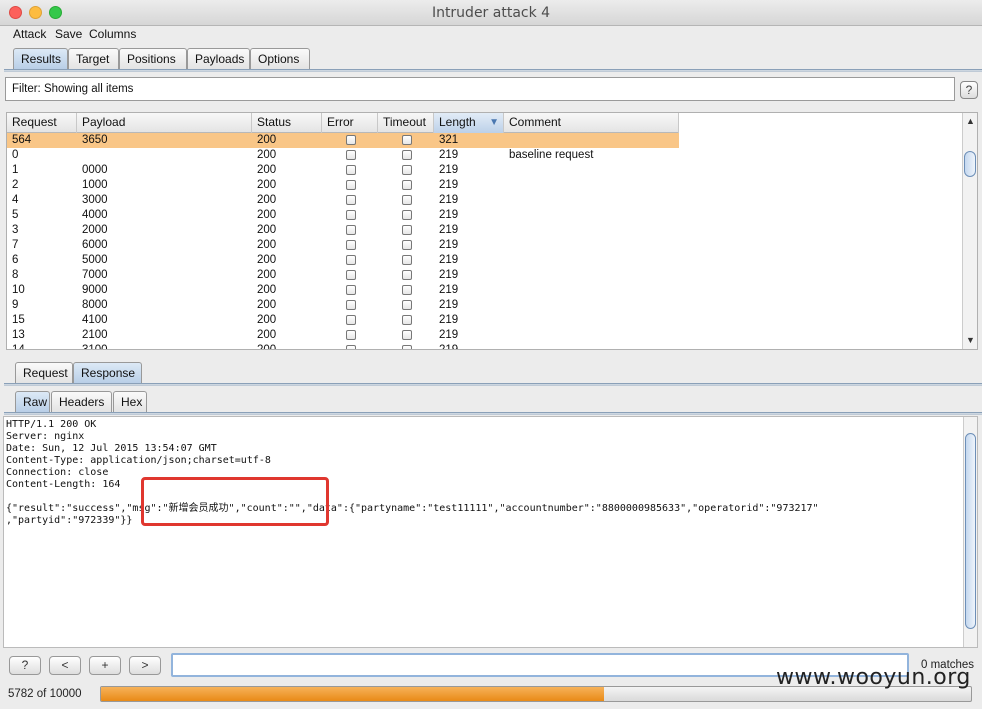 The image size is (982, 709). Describe the element at coordinates (164, 123) in the screenshot. I see `column-payload: Payload` at that location.